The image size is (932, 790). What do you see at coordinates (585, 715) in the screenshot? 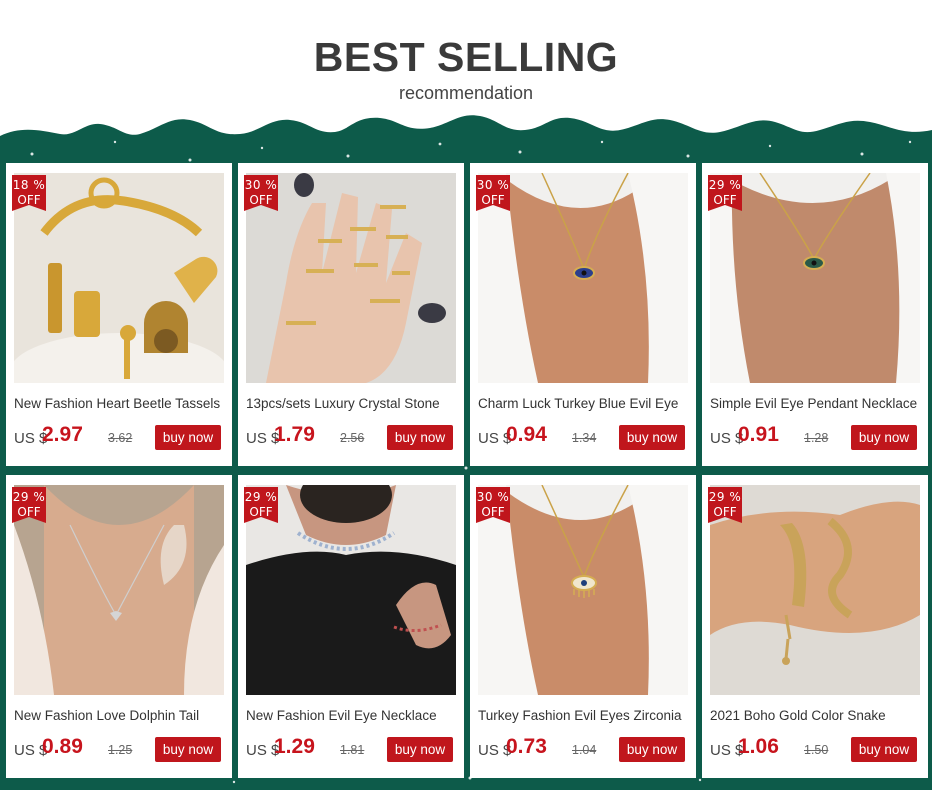
I see `product-name: Turkey Fashion Evil Eyes Zirconia` at bounding box center [585, 715].